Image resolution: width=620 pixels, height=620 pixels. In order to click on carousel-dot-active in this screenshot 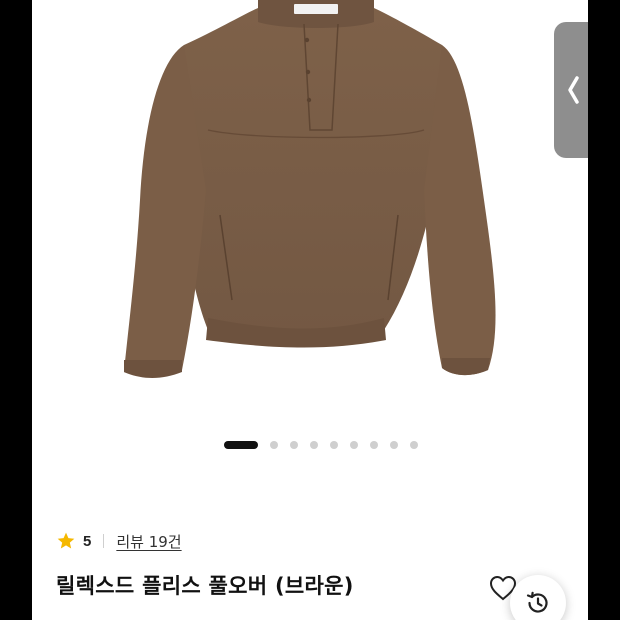, I will do `click(241, 445)`.